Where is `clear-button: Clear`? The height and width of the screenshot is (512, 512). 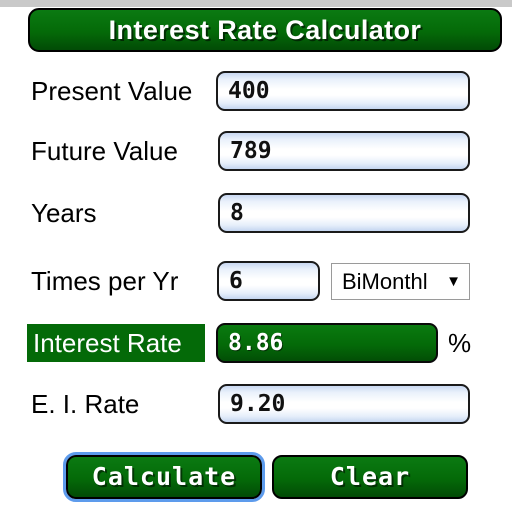
clear-button: Clear is located at coordinates (370, 477).